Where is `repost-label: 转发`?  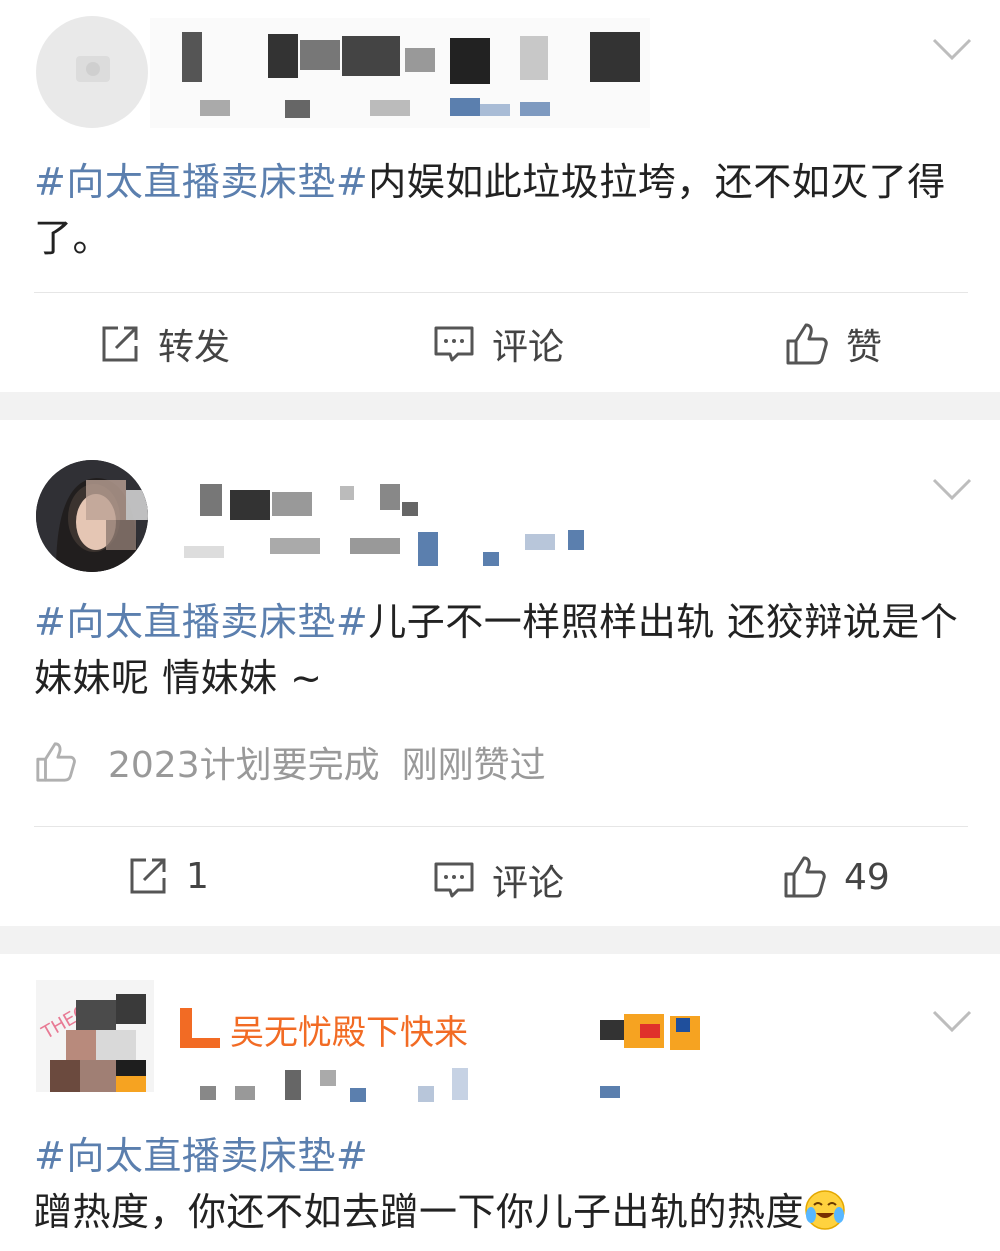 repost-label: 转发 is located at coordinates (194, 347).